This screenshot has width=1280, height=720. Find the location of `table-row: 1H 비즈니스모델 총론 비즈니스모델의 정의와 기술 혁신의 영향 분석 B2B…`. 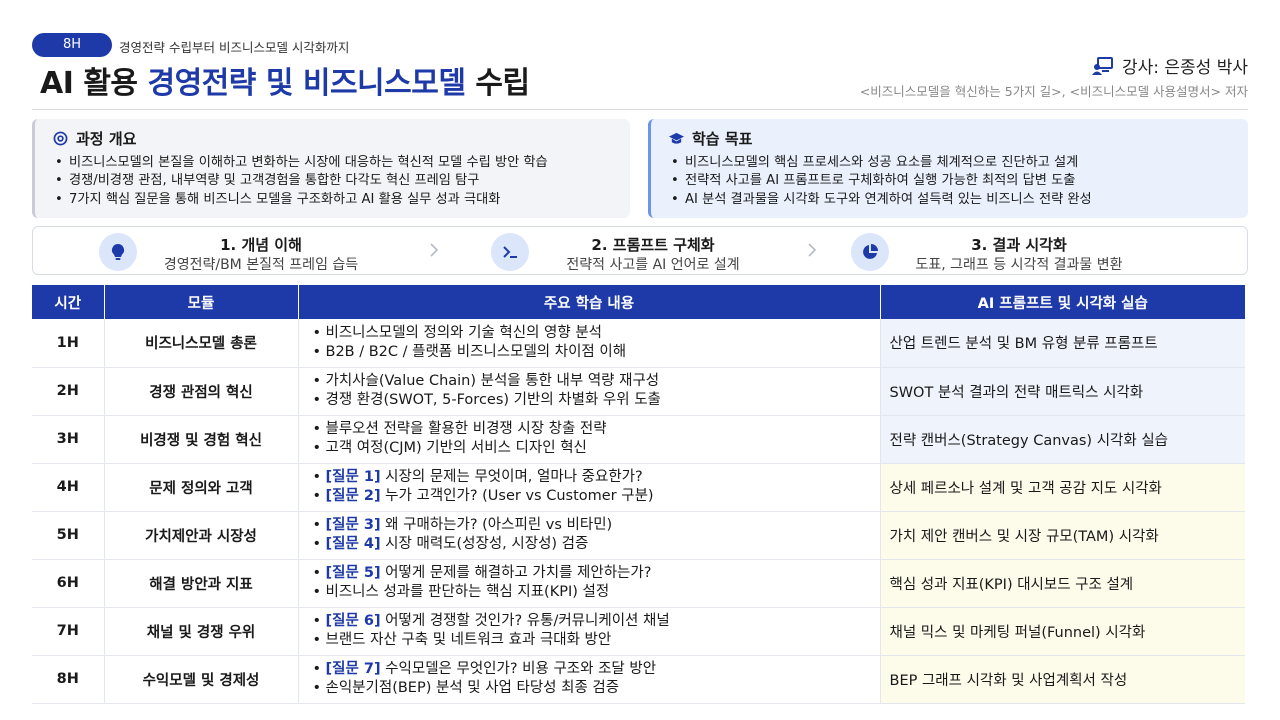

table-row: 1H 비즈니스모델 총론 비즈니스모델의 정의와 기술 혁신의 영향 분석 B2B… is located at coordinates (638, 343).